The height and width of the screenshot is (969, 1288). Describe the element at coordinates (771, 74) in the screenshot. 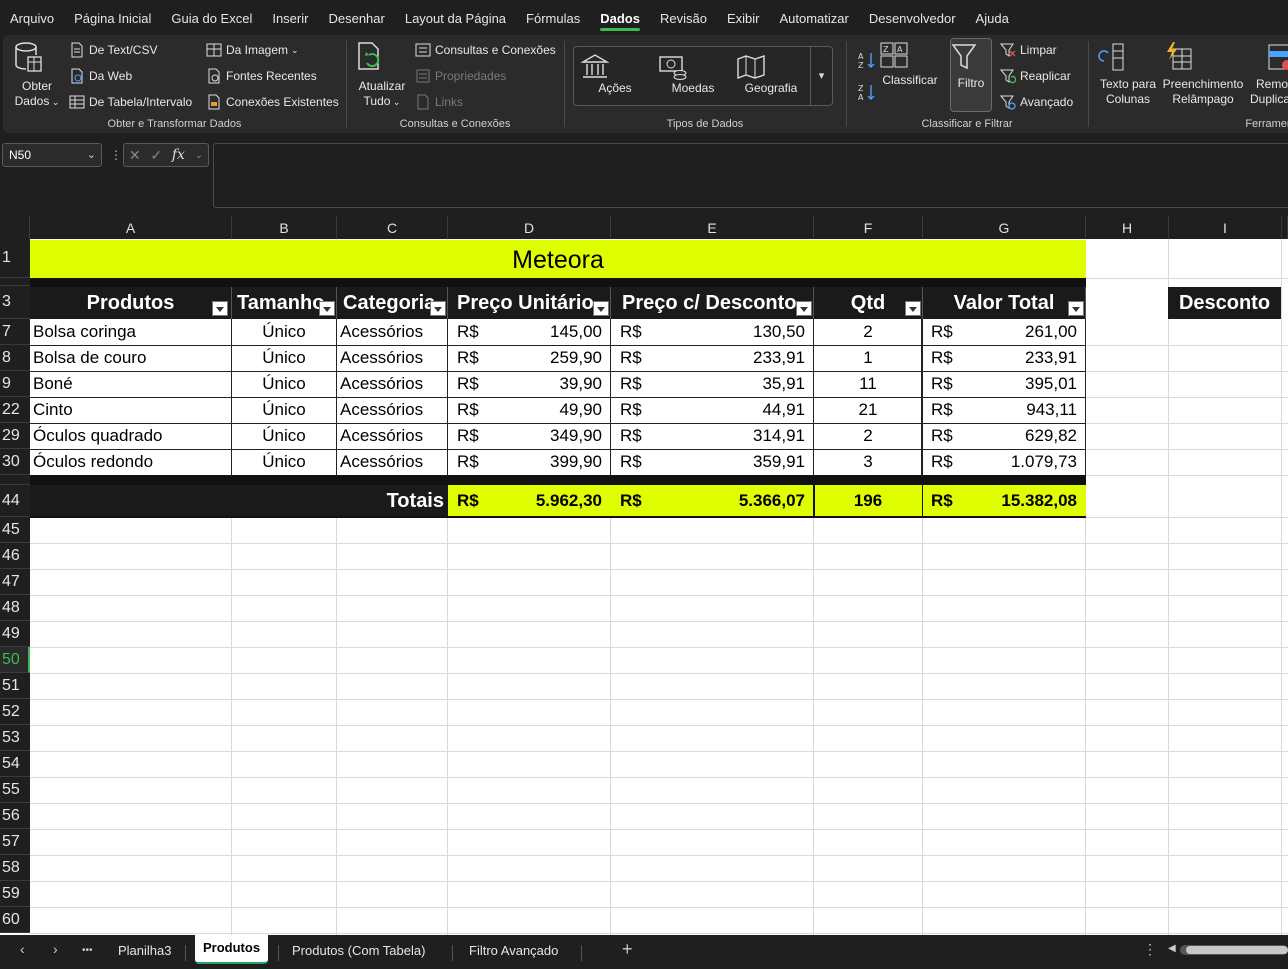

I see `geografia-button: Geografia` at that location.